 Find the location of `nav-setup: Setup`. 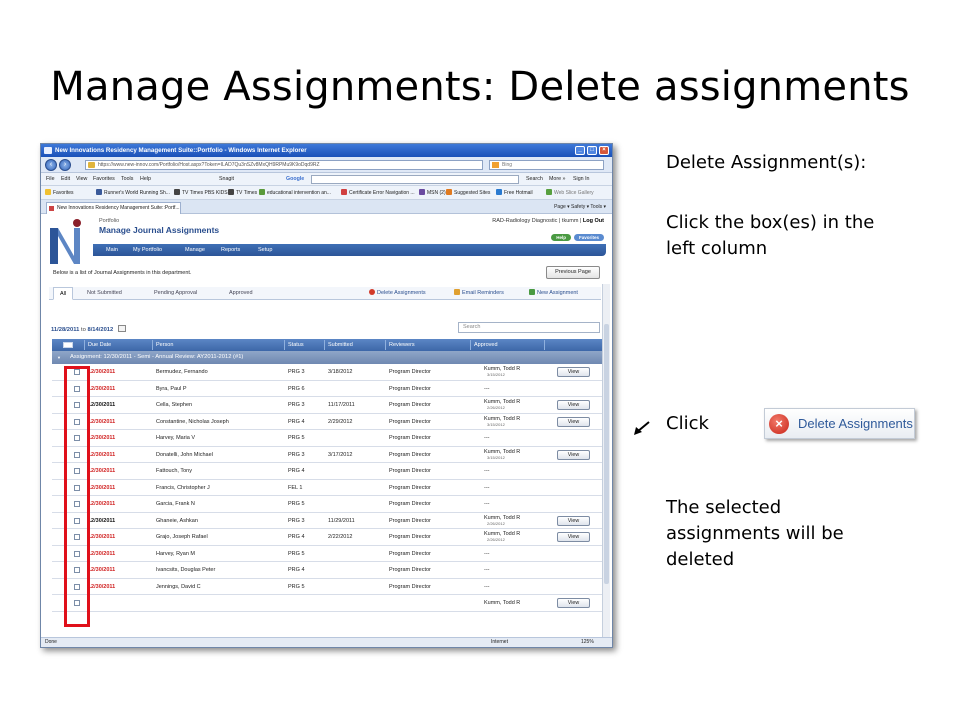

nav-setup: Setup is located at coordinates (265, 250).